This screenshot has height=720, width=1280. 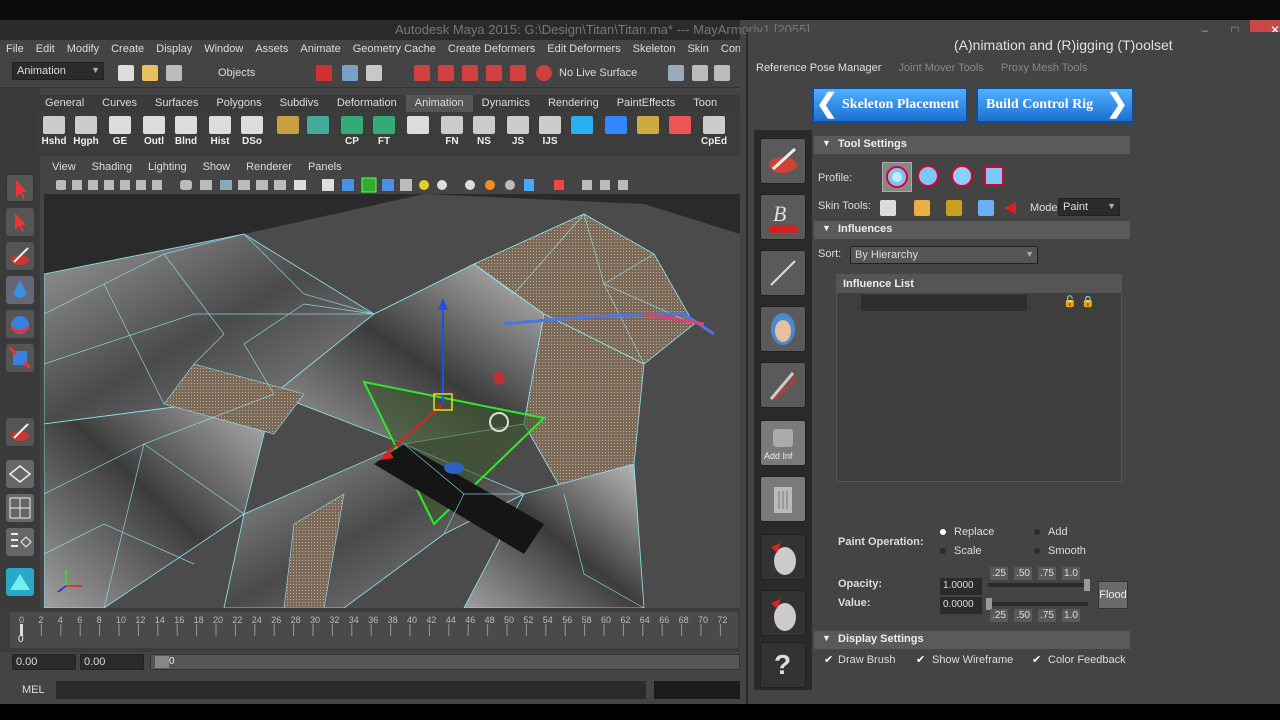 What do you see at coordinates (325, 168) in the screenshot?
I see `viewport-menu-panels: Panels` at bounding box center [325, 168].